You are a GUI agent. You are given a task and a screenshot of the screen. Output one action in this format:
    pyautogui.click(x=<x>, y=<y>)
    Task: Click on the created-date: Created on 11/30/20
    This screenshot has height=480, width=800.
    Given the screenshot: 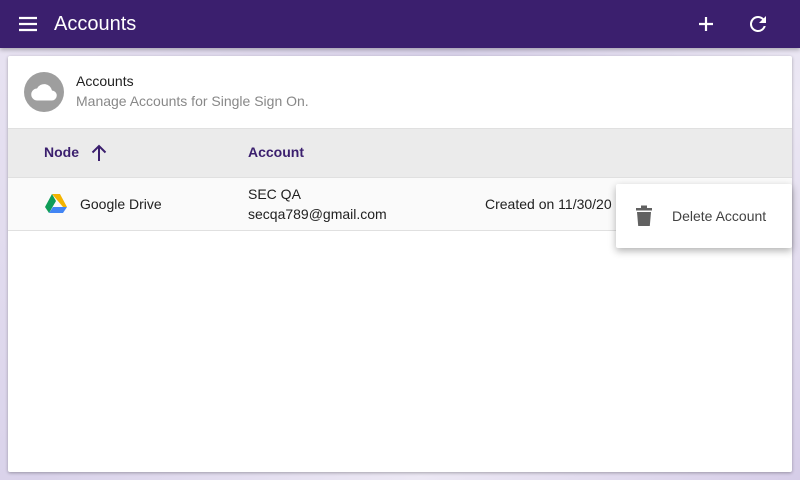 What is the action you would take?
    pyautogui.click(x=548, y=204)
    